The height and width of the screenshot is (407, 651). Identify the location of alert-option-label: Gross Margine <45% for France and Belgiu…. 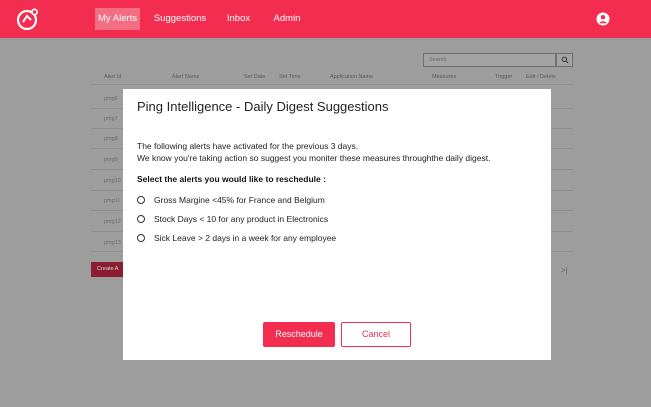
(239, 200).